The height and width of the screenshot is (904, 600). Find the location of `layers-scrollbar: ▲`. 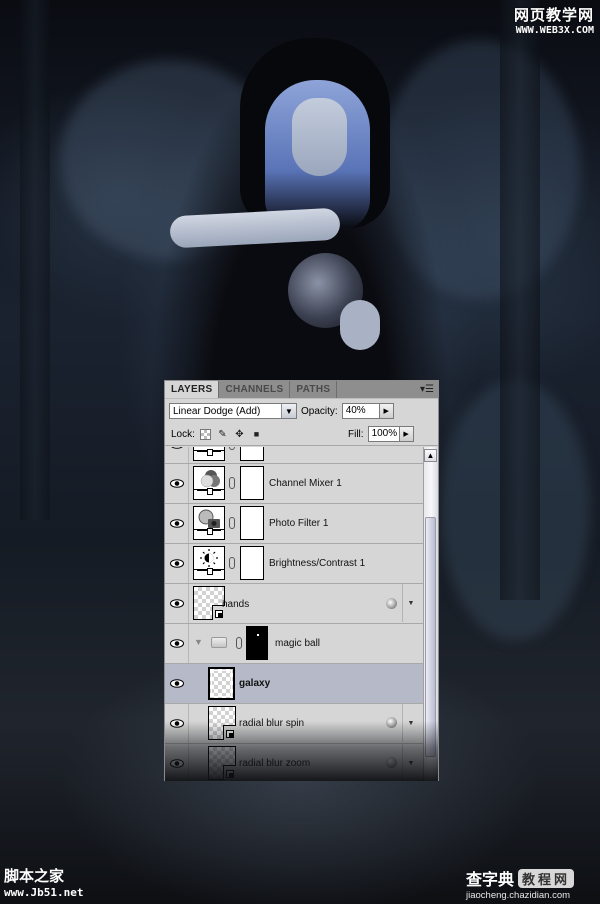

layers-scrollbar: ▲ is located at coordinates (430, 614).